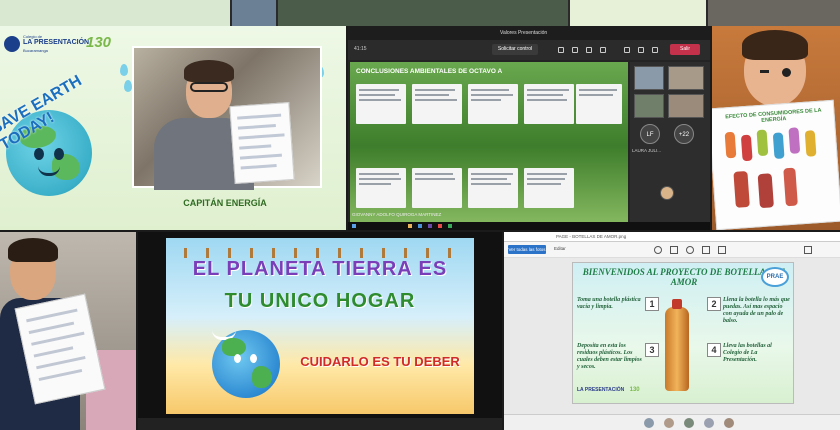  What do you see at coordinates (658, 250) in the screenshot?
I see `zoom-in-icon` at bounding box center [658, 250].